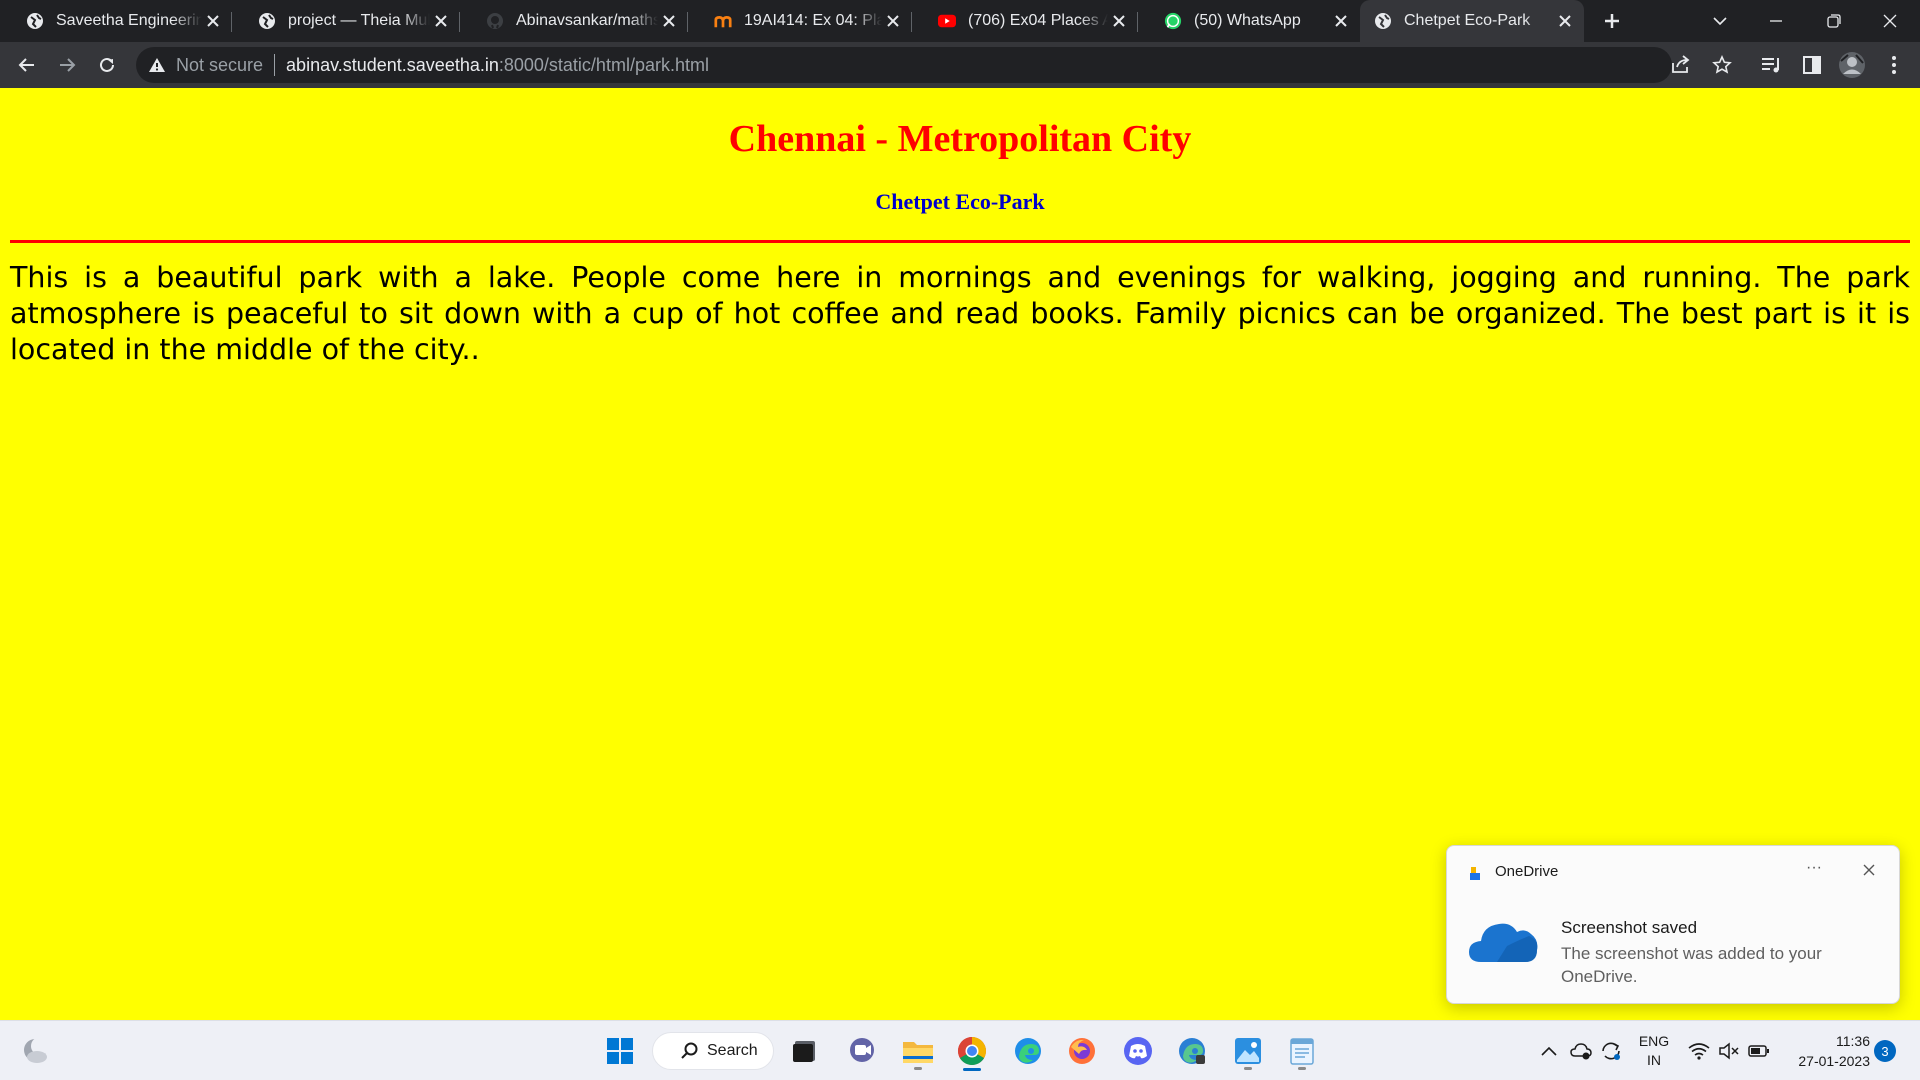 Image resolution: width=1920 pixels, height=1080 pixels. Describe the element at coordinates (219, 65) in the screenshot. I see `security-label: Not secure` at that location.